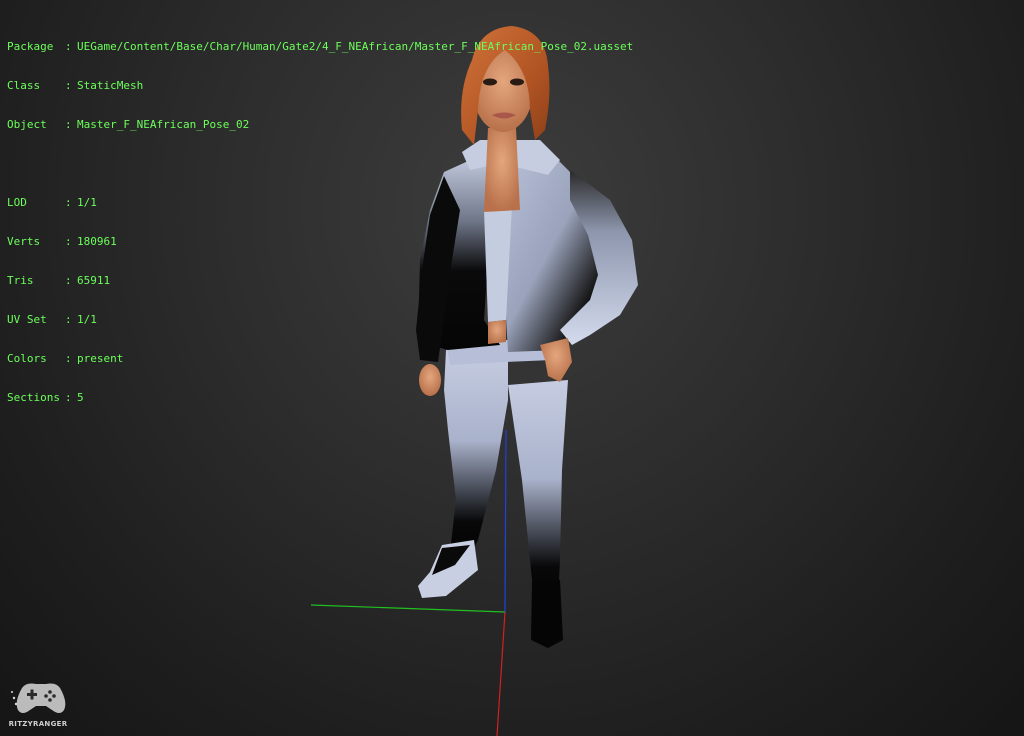  Describe the element at coordinates (87, 202) in the screenshot. I see `info-value-lod: 1/1` at that location.